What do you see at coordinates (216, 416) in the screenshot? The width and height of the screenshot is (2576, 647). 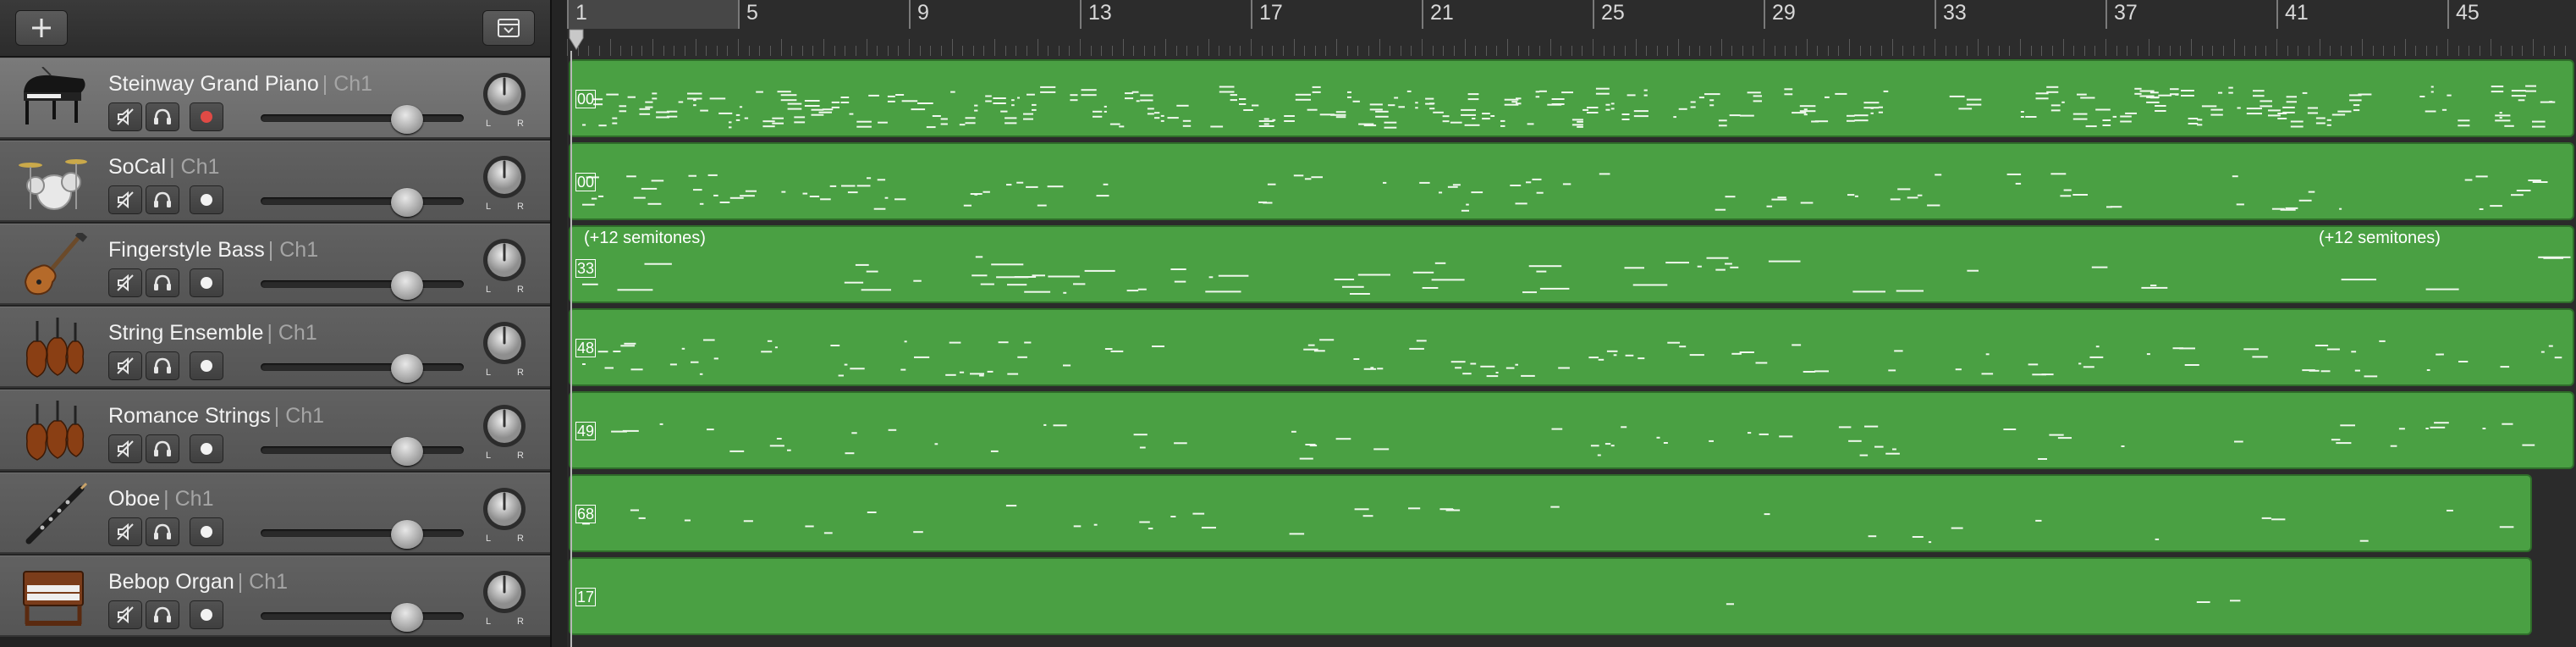 I see `track-name: Romance Strings | Ch1` at bounding box center [216, 416].